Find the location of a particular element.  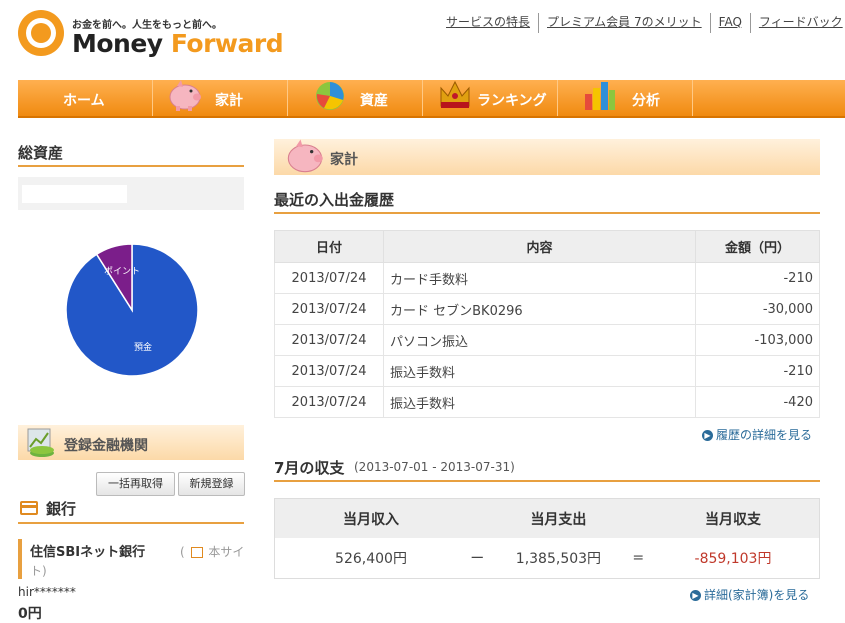

bank-name: 住信SBIネット銀行 is located at coordinates (88, 552).